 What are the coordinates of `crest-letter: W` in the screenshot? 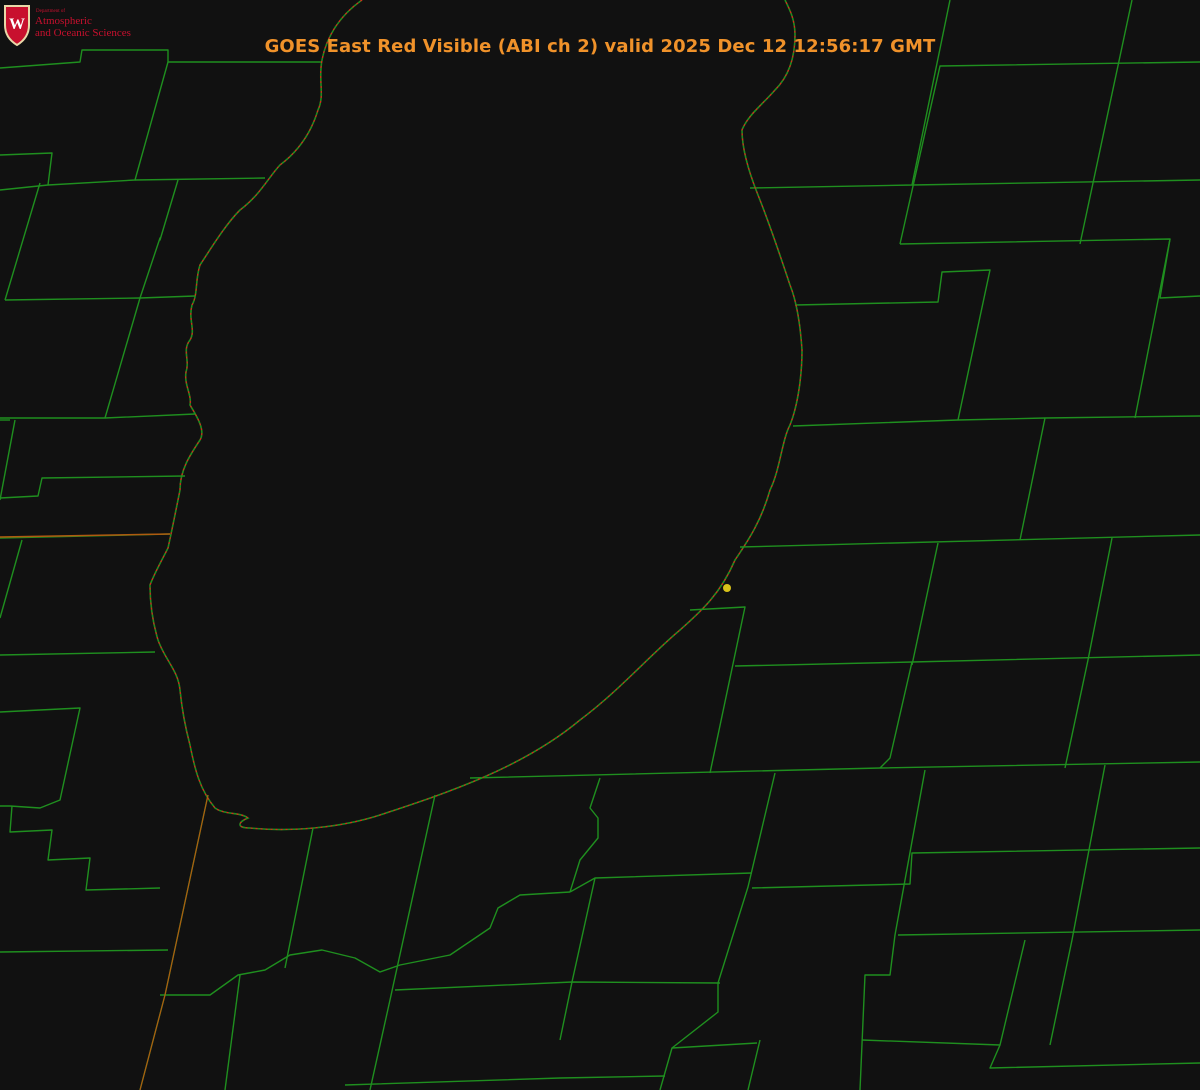 It's located at (17, 24).